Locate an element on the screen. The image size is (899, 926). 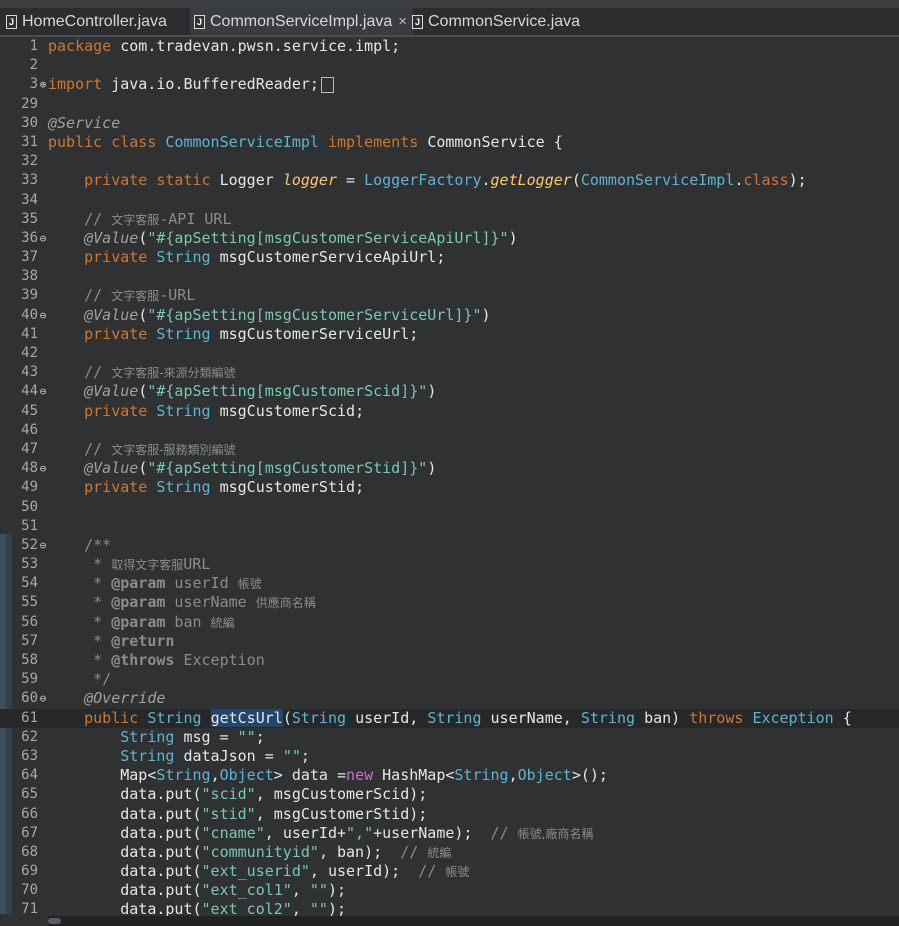
horizontal-scrollbar is located at coordinates (473, 921).